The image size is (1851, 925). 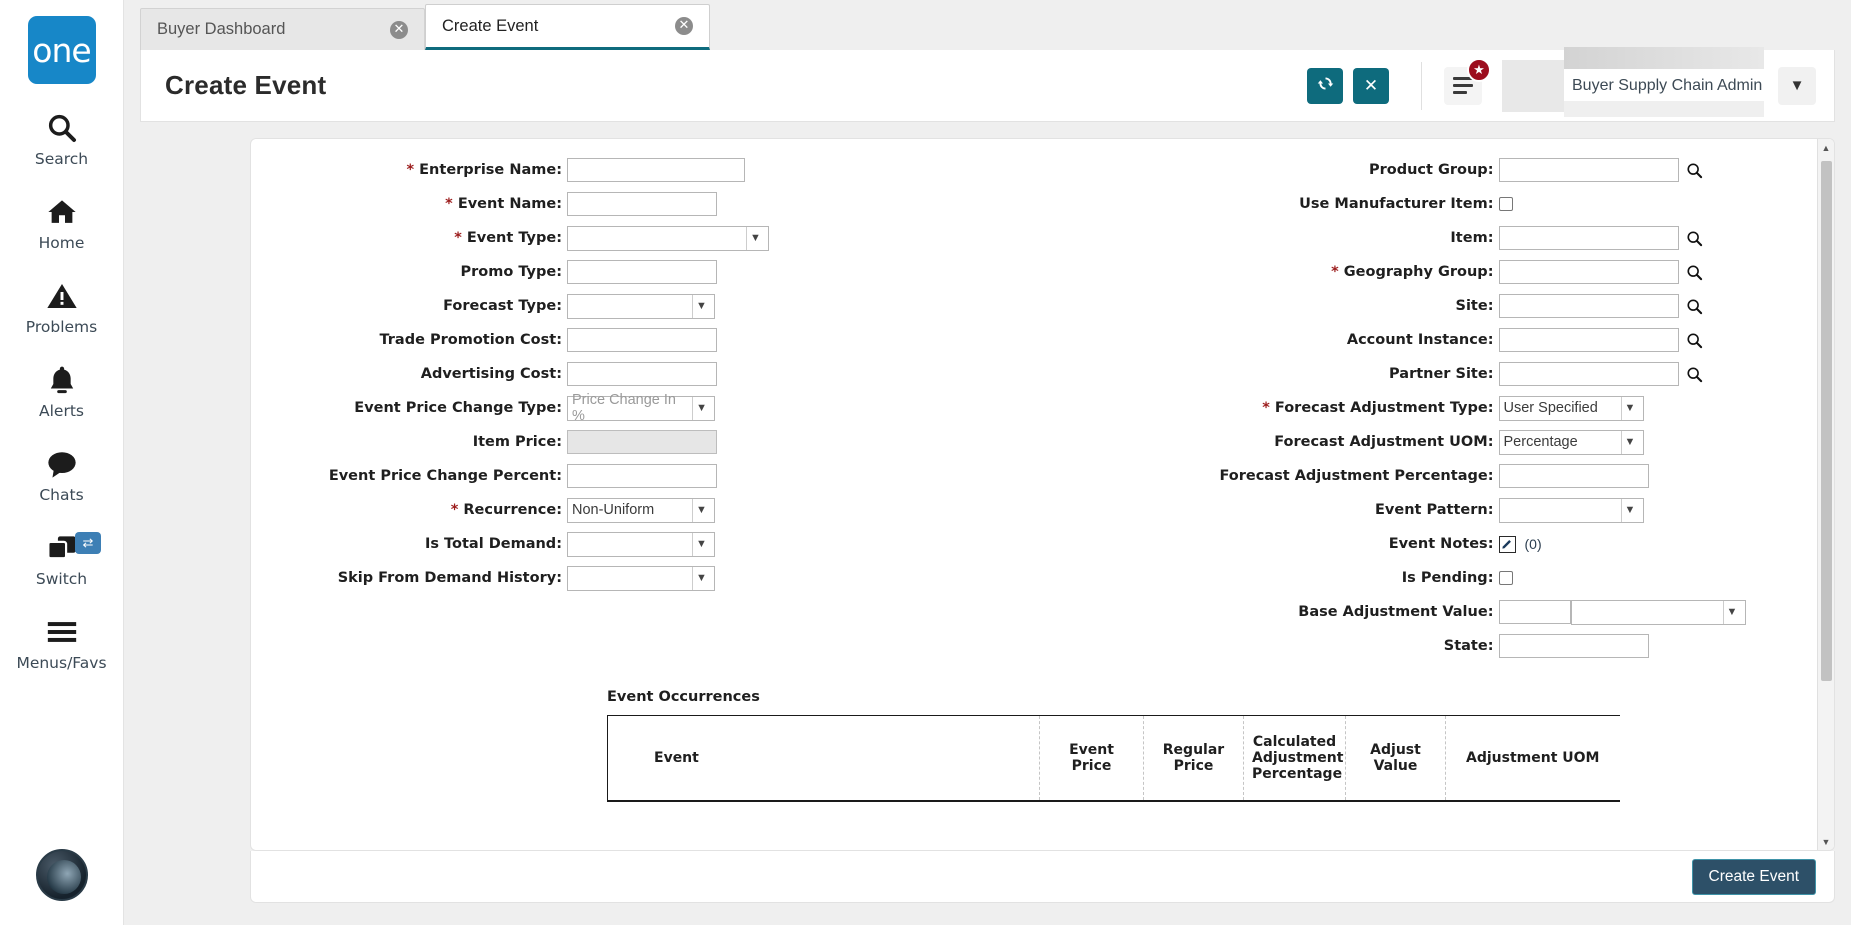 I want to click on field-item-price: Item Price:, so click(x=670, y=442).